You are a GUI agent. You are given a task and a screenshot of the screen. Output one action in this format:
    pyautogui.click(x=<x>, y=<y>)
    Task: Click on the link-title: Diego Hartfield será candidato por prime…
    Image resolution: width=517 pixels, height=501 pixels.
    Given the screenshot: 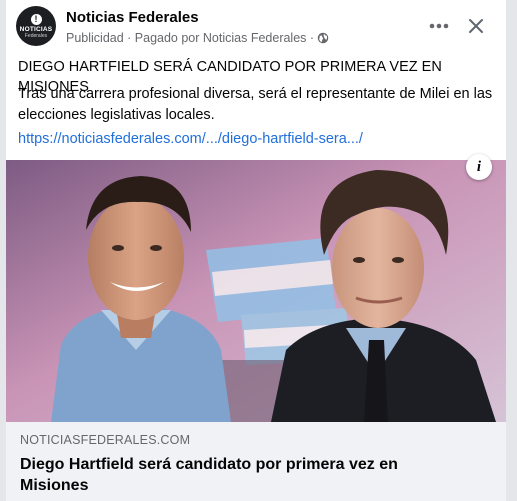 What is the action you would take?
    pyautogui.click(x=235, y=475)
    